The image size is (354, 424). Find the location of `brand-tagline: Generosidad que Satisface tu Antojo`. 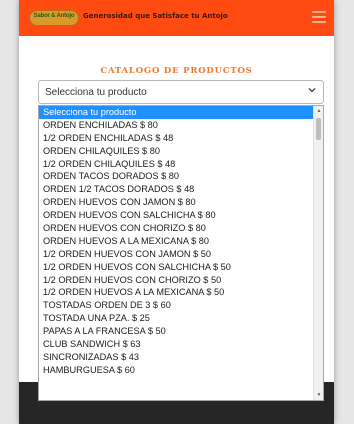

brand-tagline: Generosidad que Satisface tu Antojo is located at coordinates (155, 16).